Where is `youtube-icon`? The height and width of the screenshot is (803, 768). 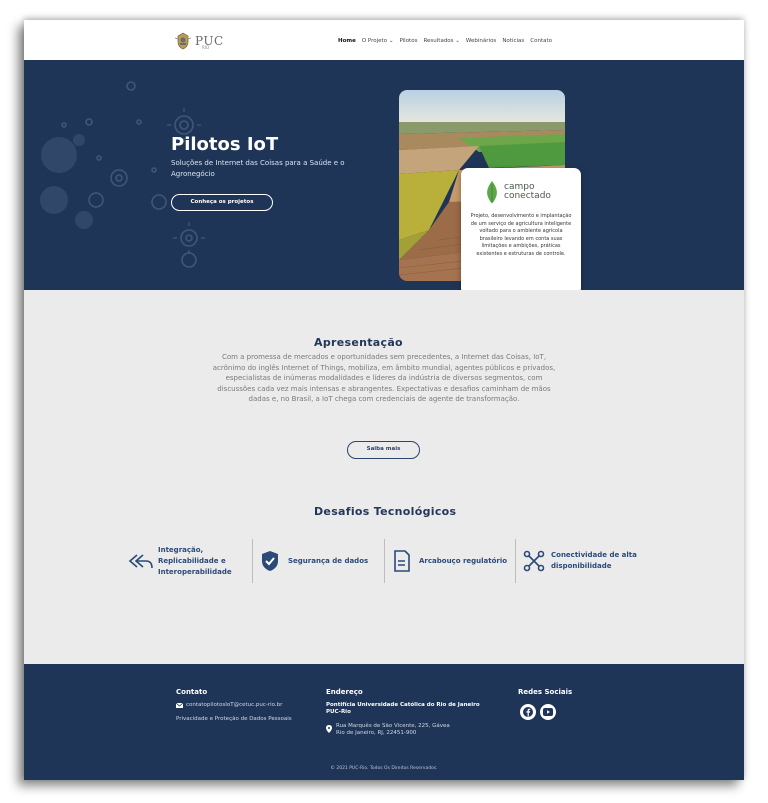
youtube-icon is located at coordinates (548, 712).